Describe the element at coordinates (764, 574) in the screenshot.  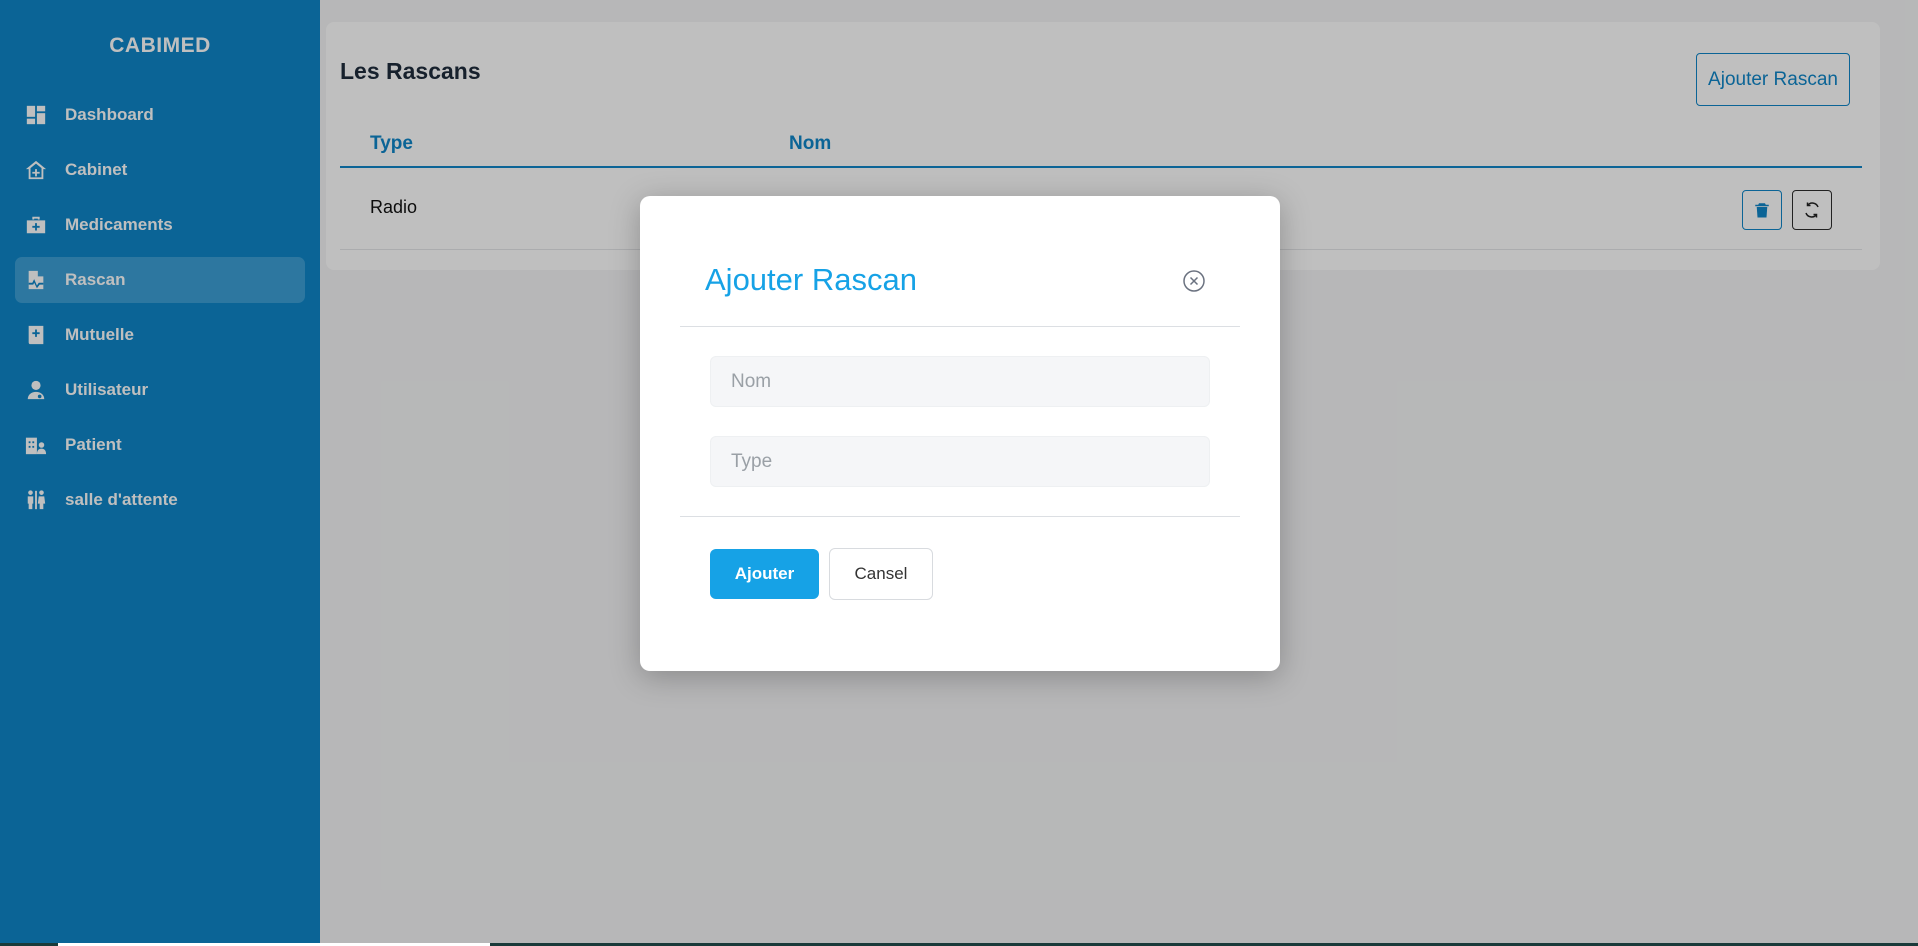
I see `submit-button: Ajouter` at that location.